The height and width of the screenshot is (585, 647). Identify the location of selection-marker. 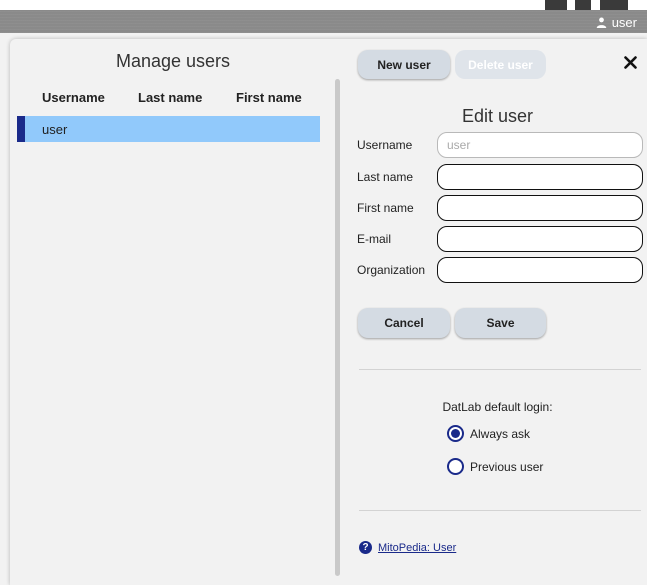
(21, 129).